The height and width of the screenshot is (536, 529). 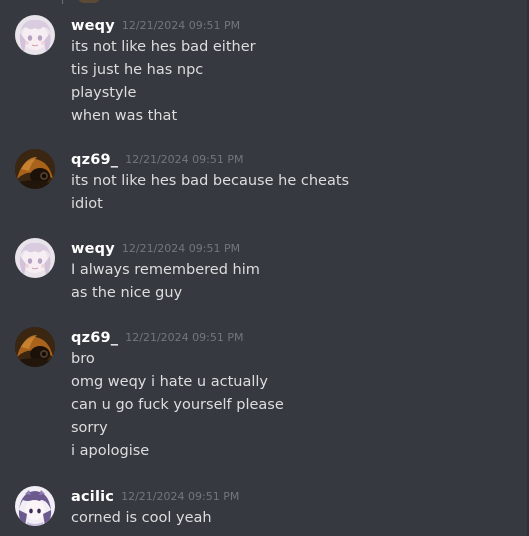 What do you see at coordinates (89, 1) in the screenshot?
I see `previous-message-reaction` at bounding box center [89, 1].